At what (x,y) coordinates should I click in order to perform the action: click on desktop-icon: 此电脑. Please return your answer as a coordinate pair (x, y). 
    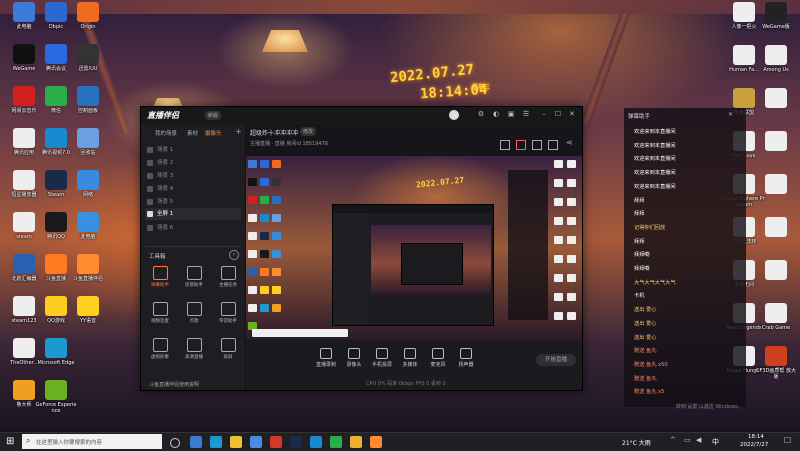
    Looking at the image, I should click on (88, 226).